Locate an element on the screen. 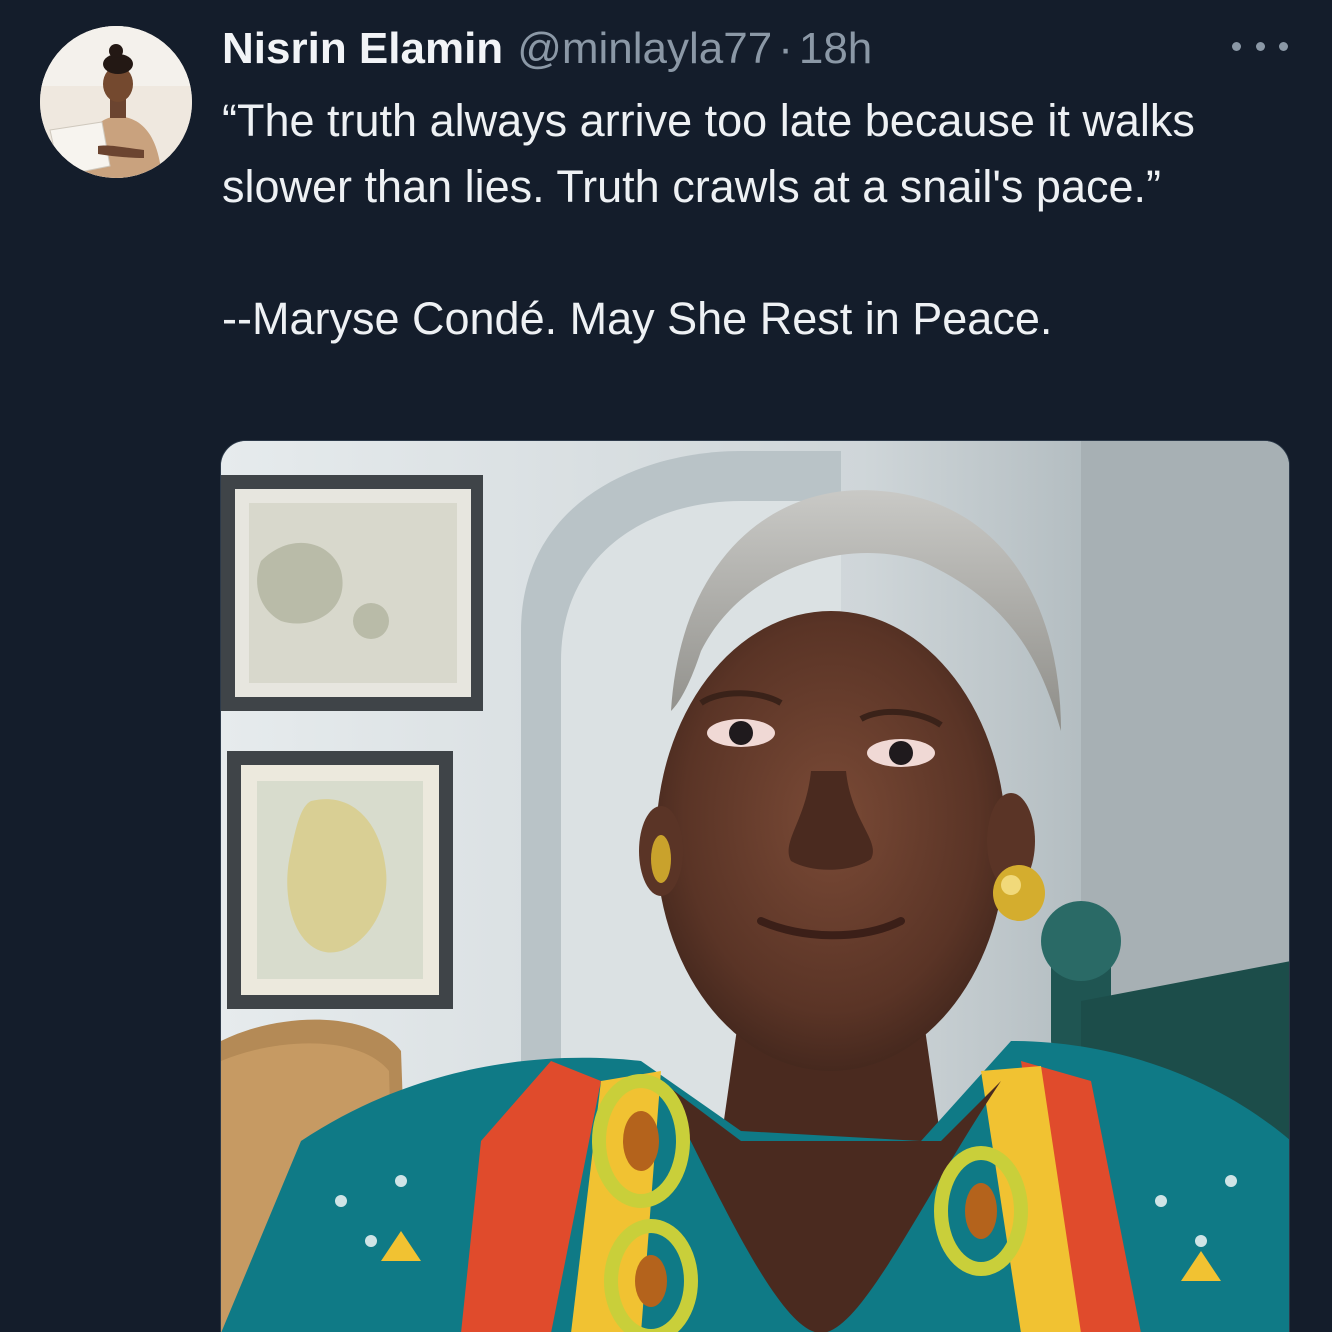  tweet-header: Nisrin Elamin @minlayla77 · 18h is located at coordinates (547, 49).